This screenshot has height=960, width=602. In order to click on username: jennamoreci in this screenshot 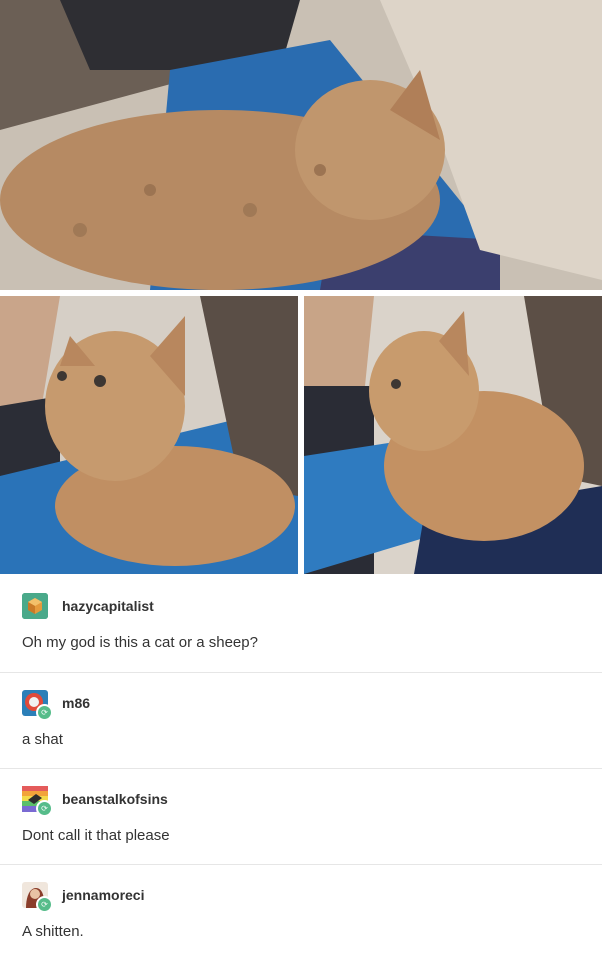, I will do `click(103, 895)`.